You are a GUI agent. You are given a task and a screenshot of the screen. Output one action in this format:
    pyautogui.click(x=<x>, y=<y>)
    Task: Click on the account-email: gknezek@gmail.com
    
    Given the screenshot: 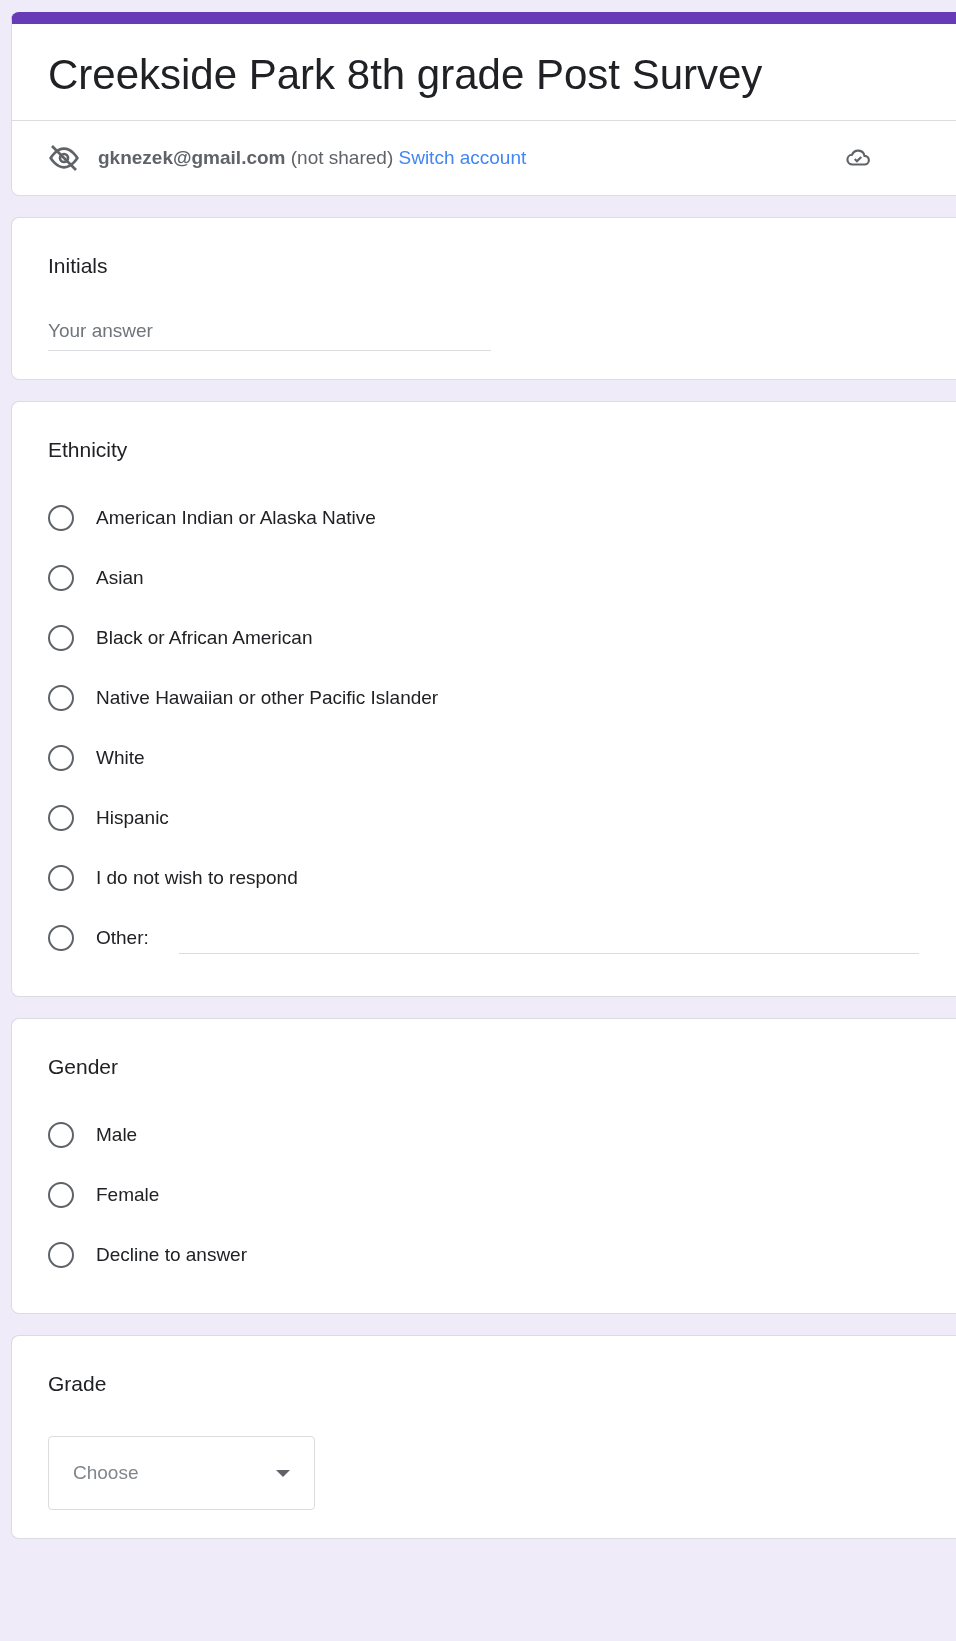 What is the action you would take?
    pyautogui.click(x=192, y=158)
    